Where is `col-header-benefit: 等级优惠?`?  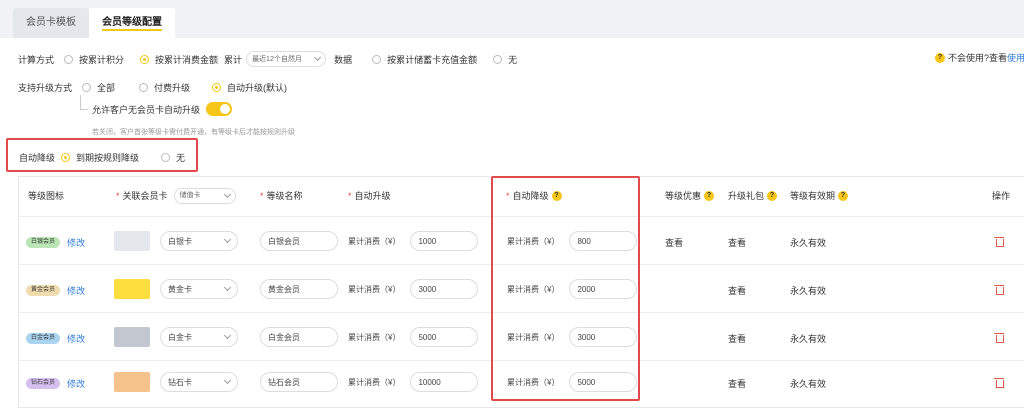
col-header-benefit: 等级优惠? is located at coordinates (691, 196).